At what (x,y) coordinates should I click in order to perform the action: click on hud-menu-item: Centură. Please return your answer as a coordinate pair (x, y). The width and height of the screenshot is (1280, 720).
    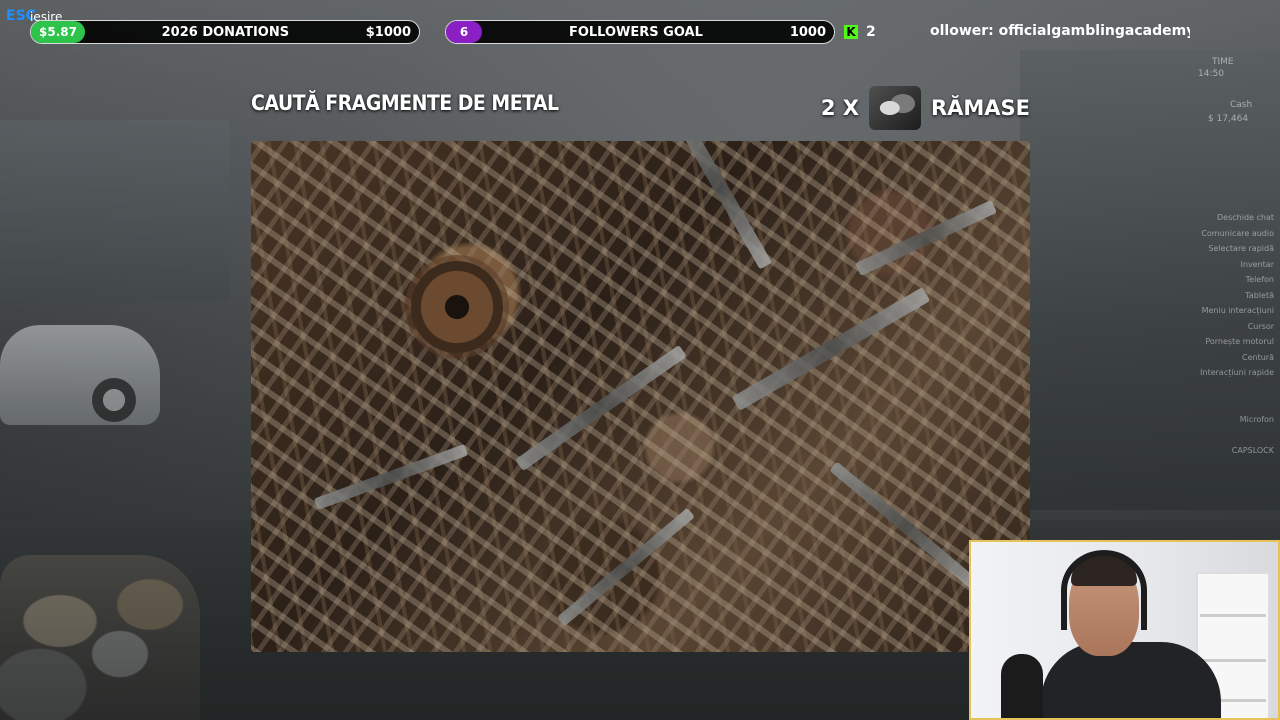
    Looking at the image, I should click on (1258, 357).